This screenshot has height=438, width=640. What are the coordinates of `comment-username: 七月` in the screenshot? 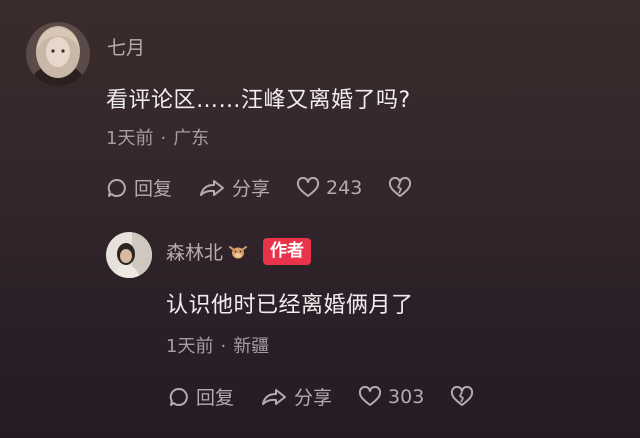 It's located at (126, 46).